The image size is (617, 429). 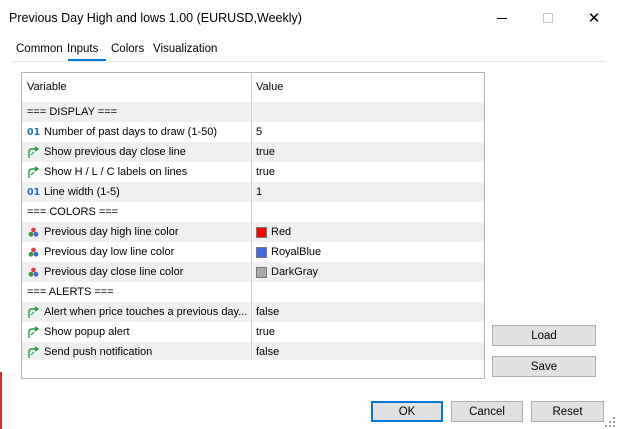 I want to click on variable-cell: Previous day close line color, so click(x=137, y=272).